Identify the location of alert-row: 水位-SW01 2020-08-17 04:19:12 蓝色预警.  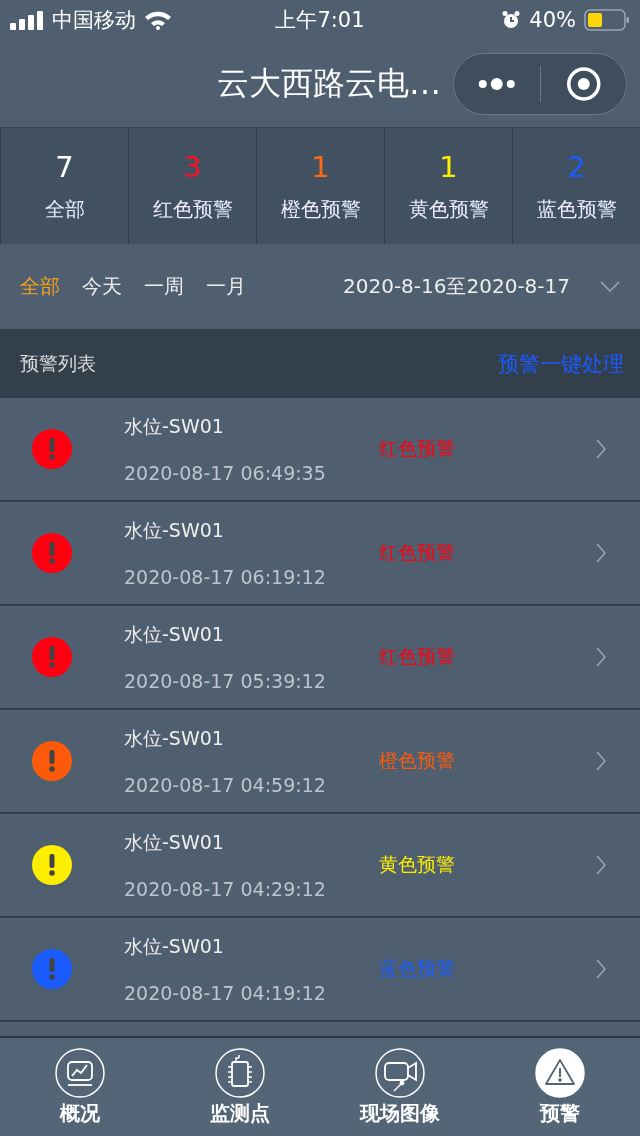
(320, 970).